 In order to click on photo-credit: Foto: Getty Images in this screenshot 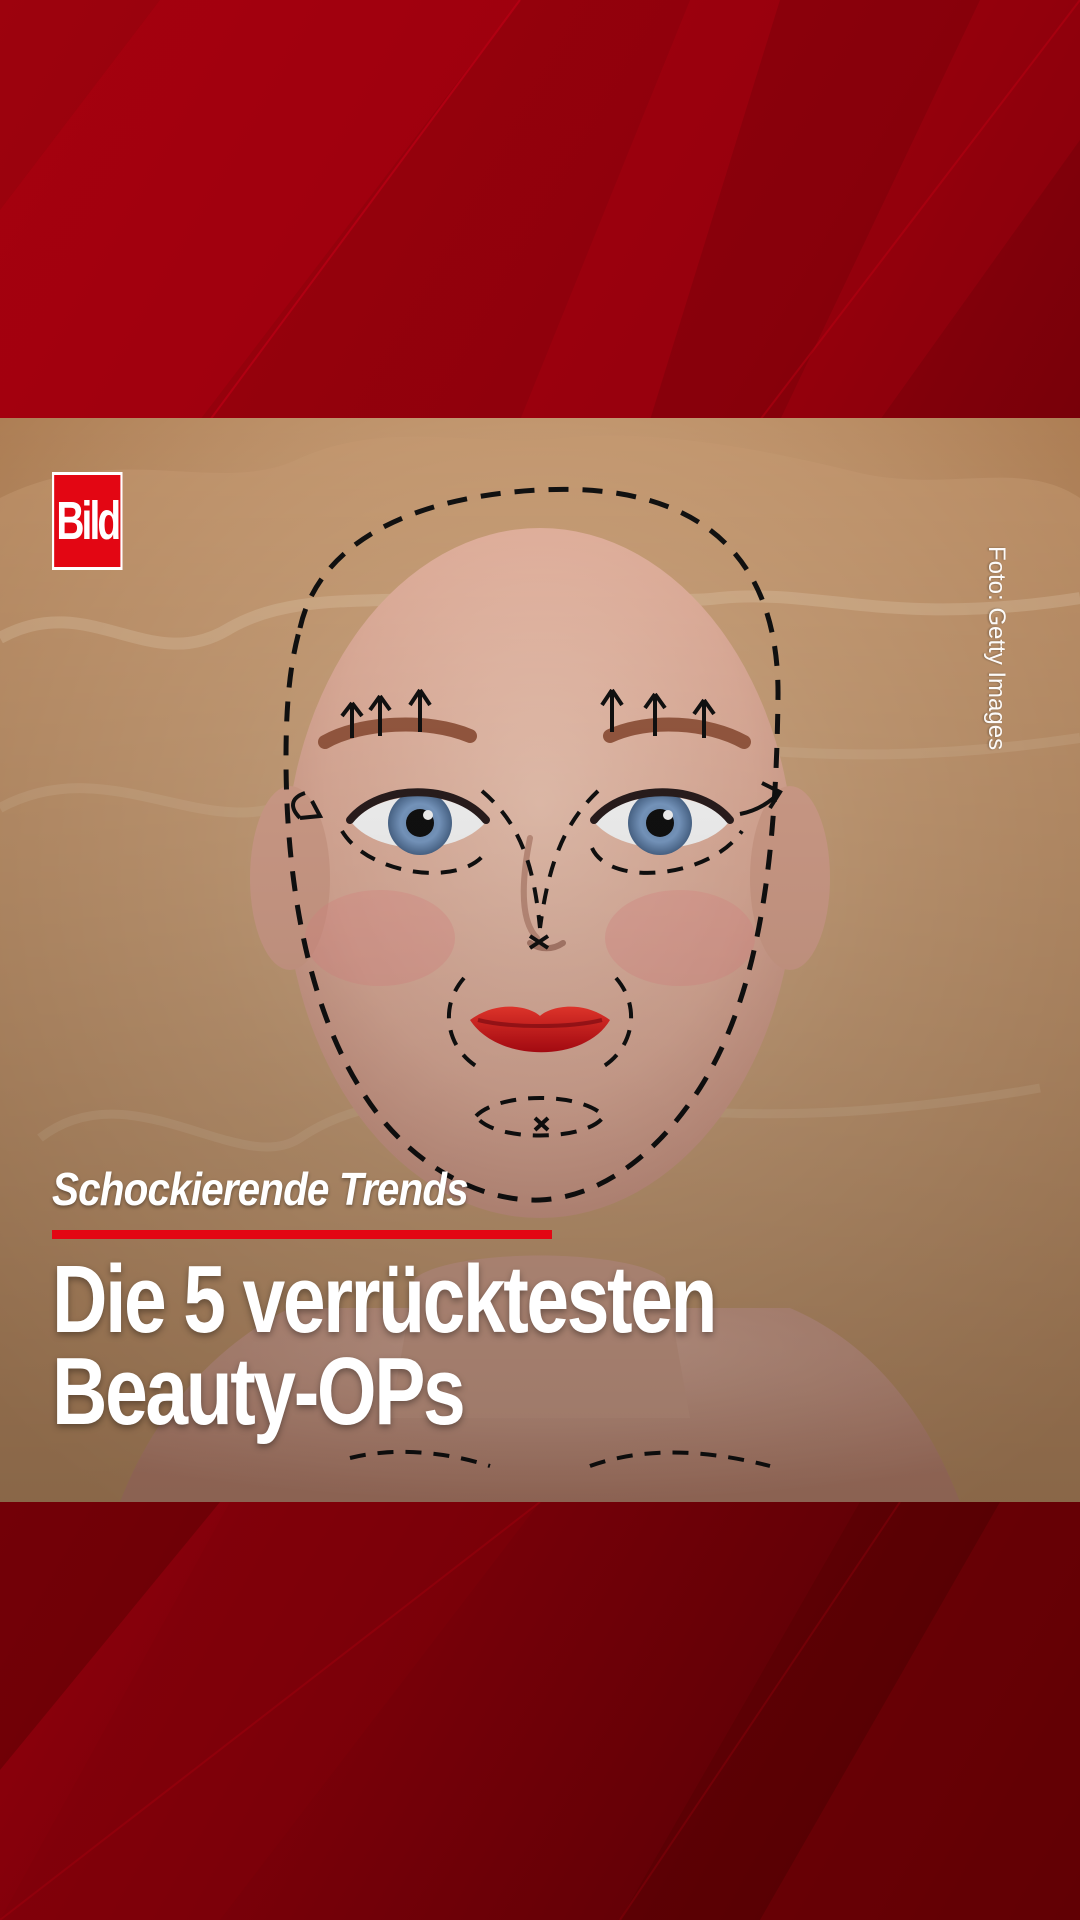, I will do `click(996, 648)`.